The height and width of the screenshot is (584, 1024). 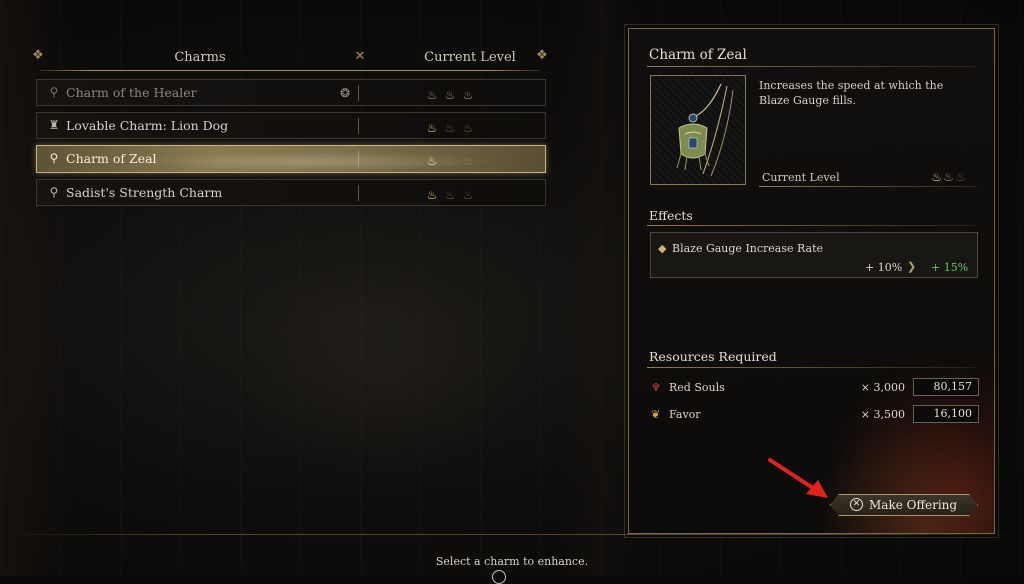 I want to click on red-arrow-icon, so click(x=798, y=478).